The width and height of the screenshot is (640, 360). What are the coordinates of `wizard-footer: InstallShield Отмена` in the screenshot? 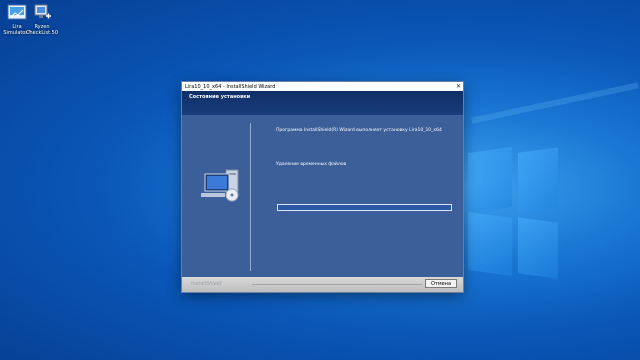 It's located at (322, 284).